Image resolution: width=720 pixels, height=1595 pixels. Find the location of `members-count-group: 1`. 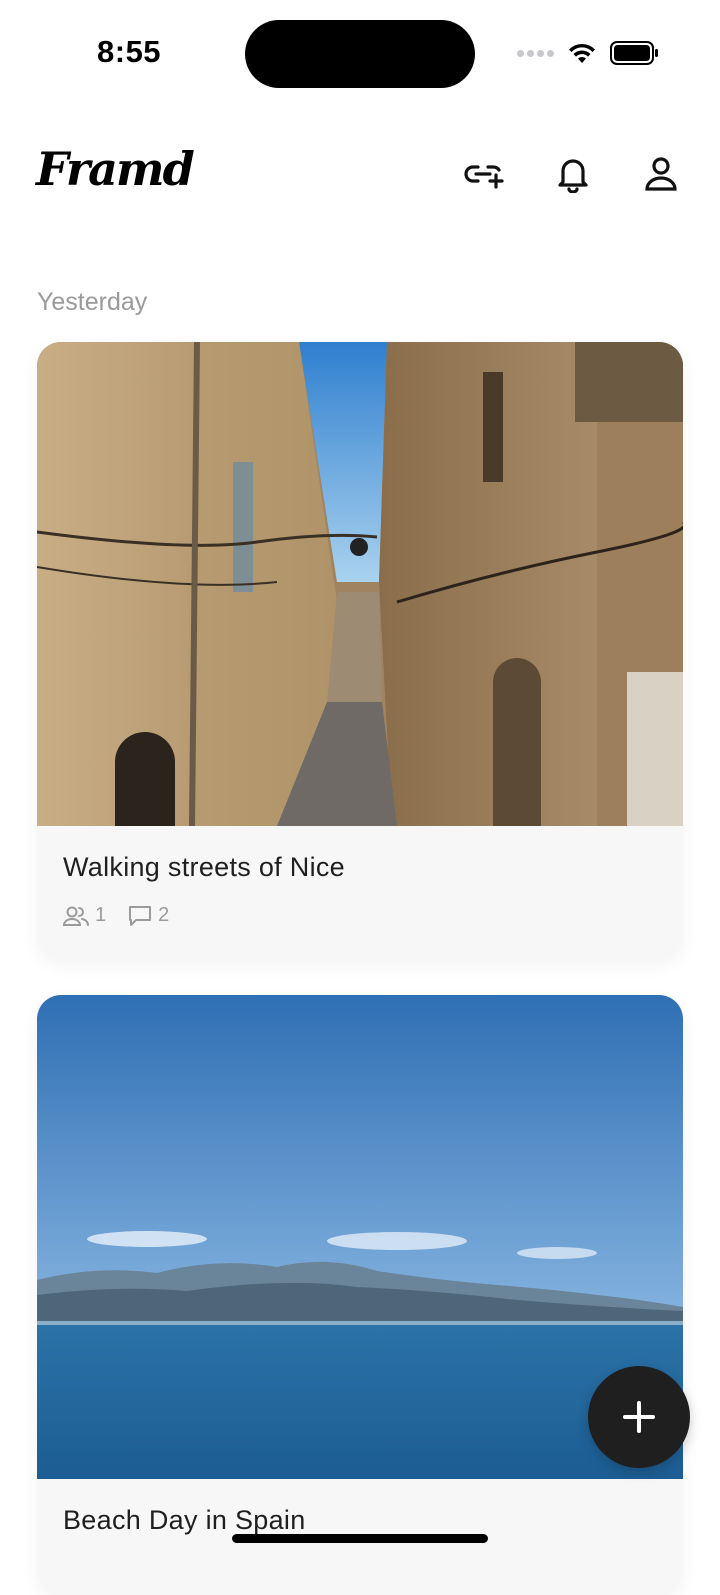

members-count-group: 1 is located at coordinates (84, 915).